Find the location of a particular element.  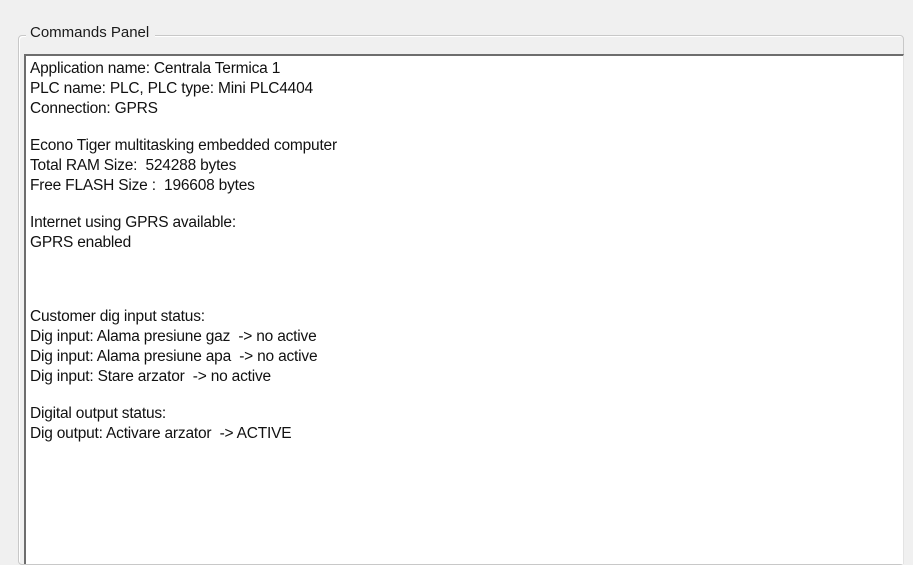

log-line: PLC name: PLC, PLC type: Mini PLC4404 is located at coordinates (171, 88).